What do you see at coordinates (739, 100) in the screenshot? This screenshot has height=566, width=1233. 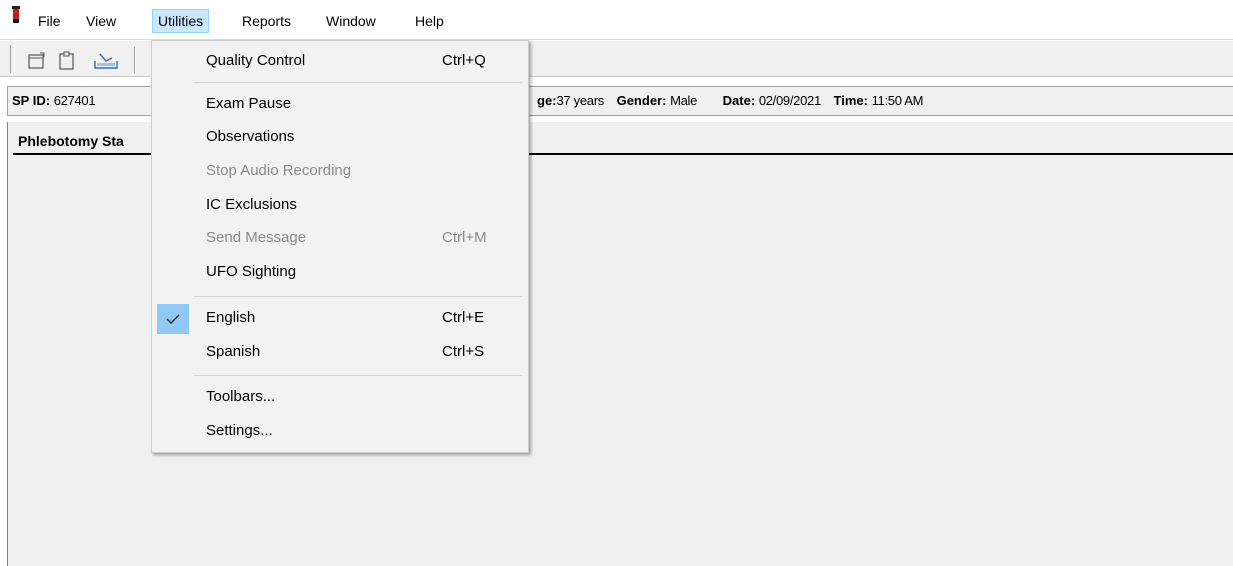 I see `date-label: Date:` at bounding box center [739, 100].